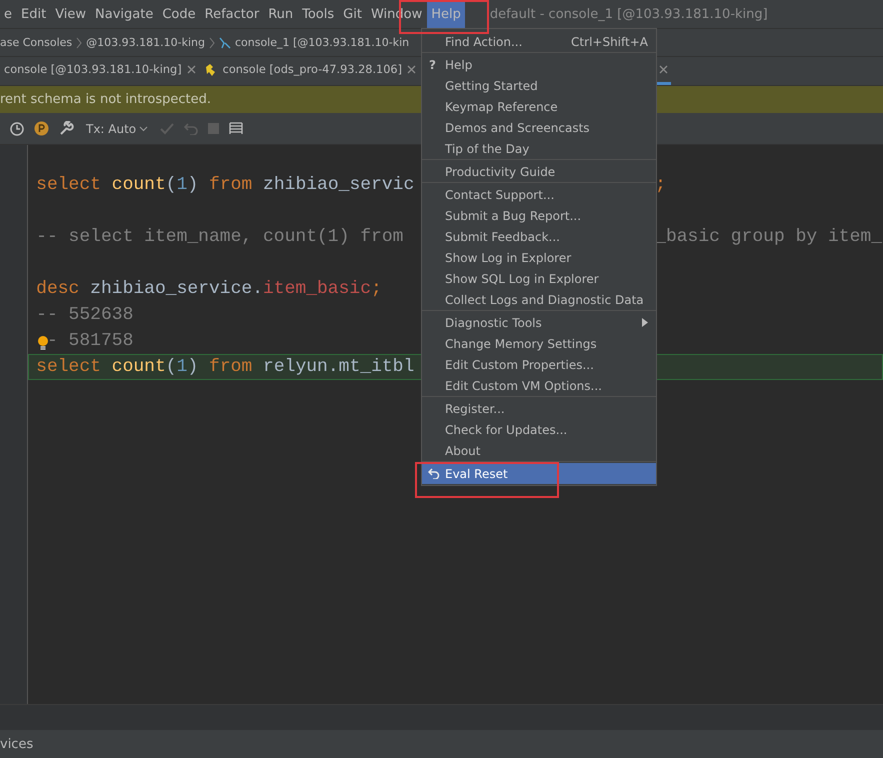 This screenshot has width=883, height=758. What do you see at coordinates (33, 14) in the screenshot?
I see `menu-item: Edit` at bounding box center [33, 14].